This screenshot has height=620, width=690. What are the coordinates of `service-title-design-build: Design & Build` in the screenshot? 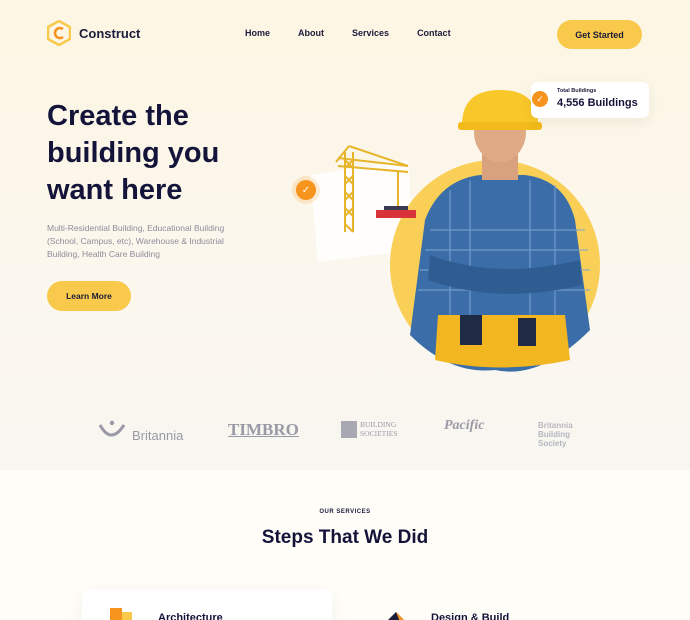 It's located at (470, 616).